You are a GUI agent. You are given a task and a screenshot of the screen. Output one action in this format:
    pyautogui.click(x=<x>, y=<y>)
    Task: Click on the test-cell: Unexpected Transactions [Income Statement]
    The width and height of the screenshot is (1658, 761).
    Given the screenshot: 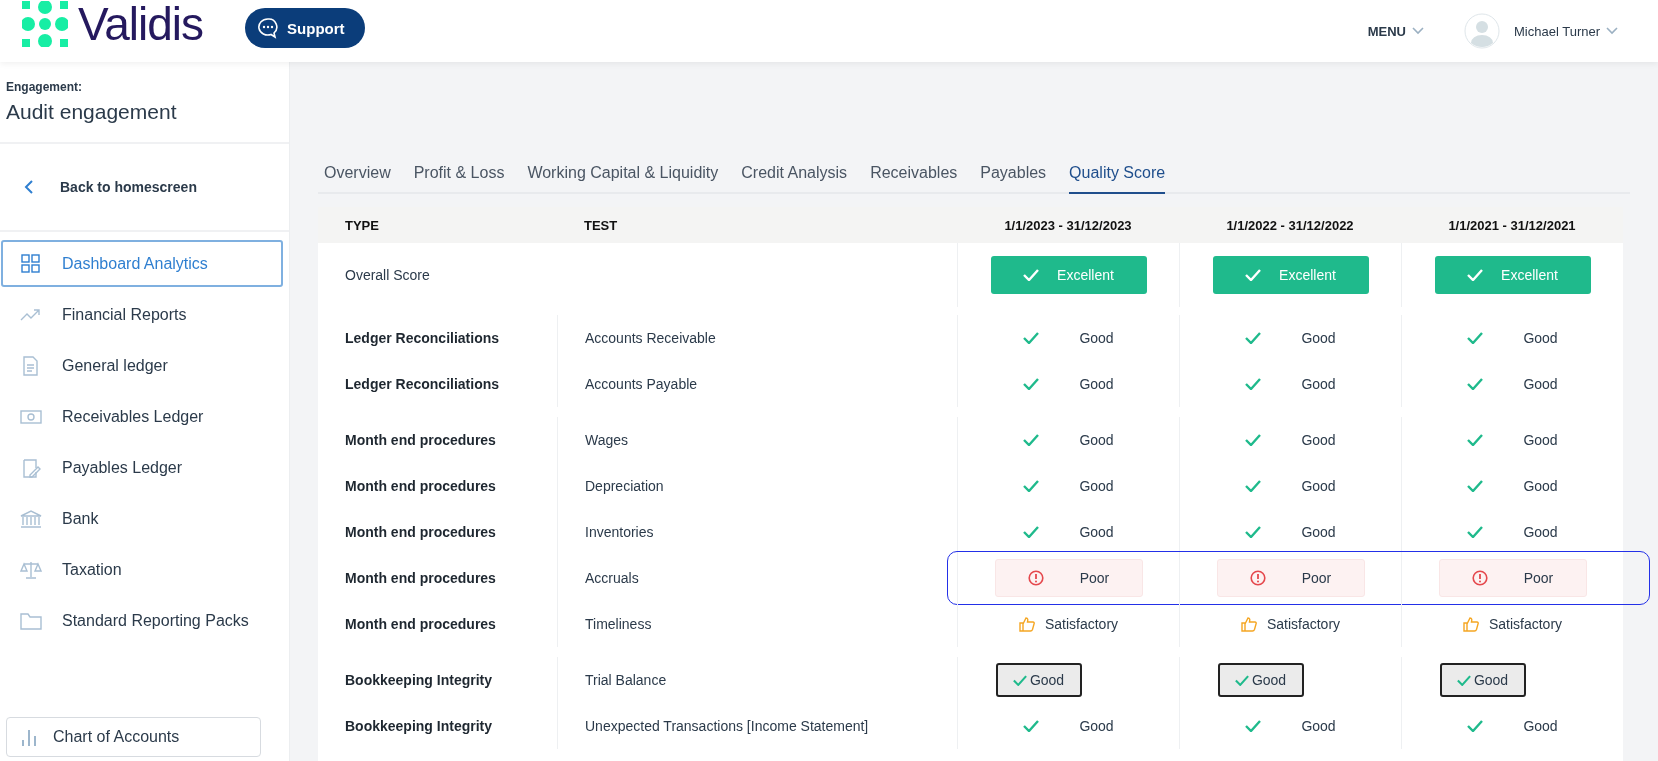 What is the action you would take?
    pyautogui.click(x=727, y=726)
    